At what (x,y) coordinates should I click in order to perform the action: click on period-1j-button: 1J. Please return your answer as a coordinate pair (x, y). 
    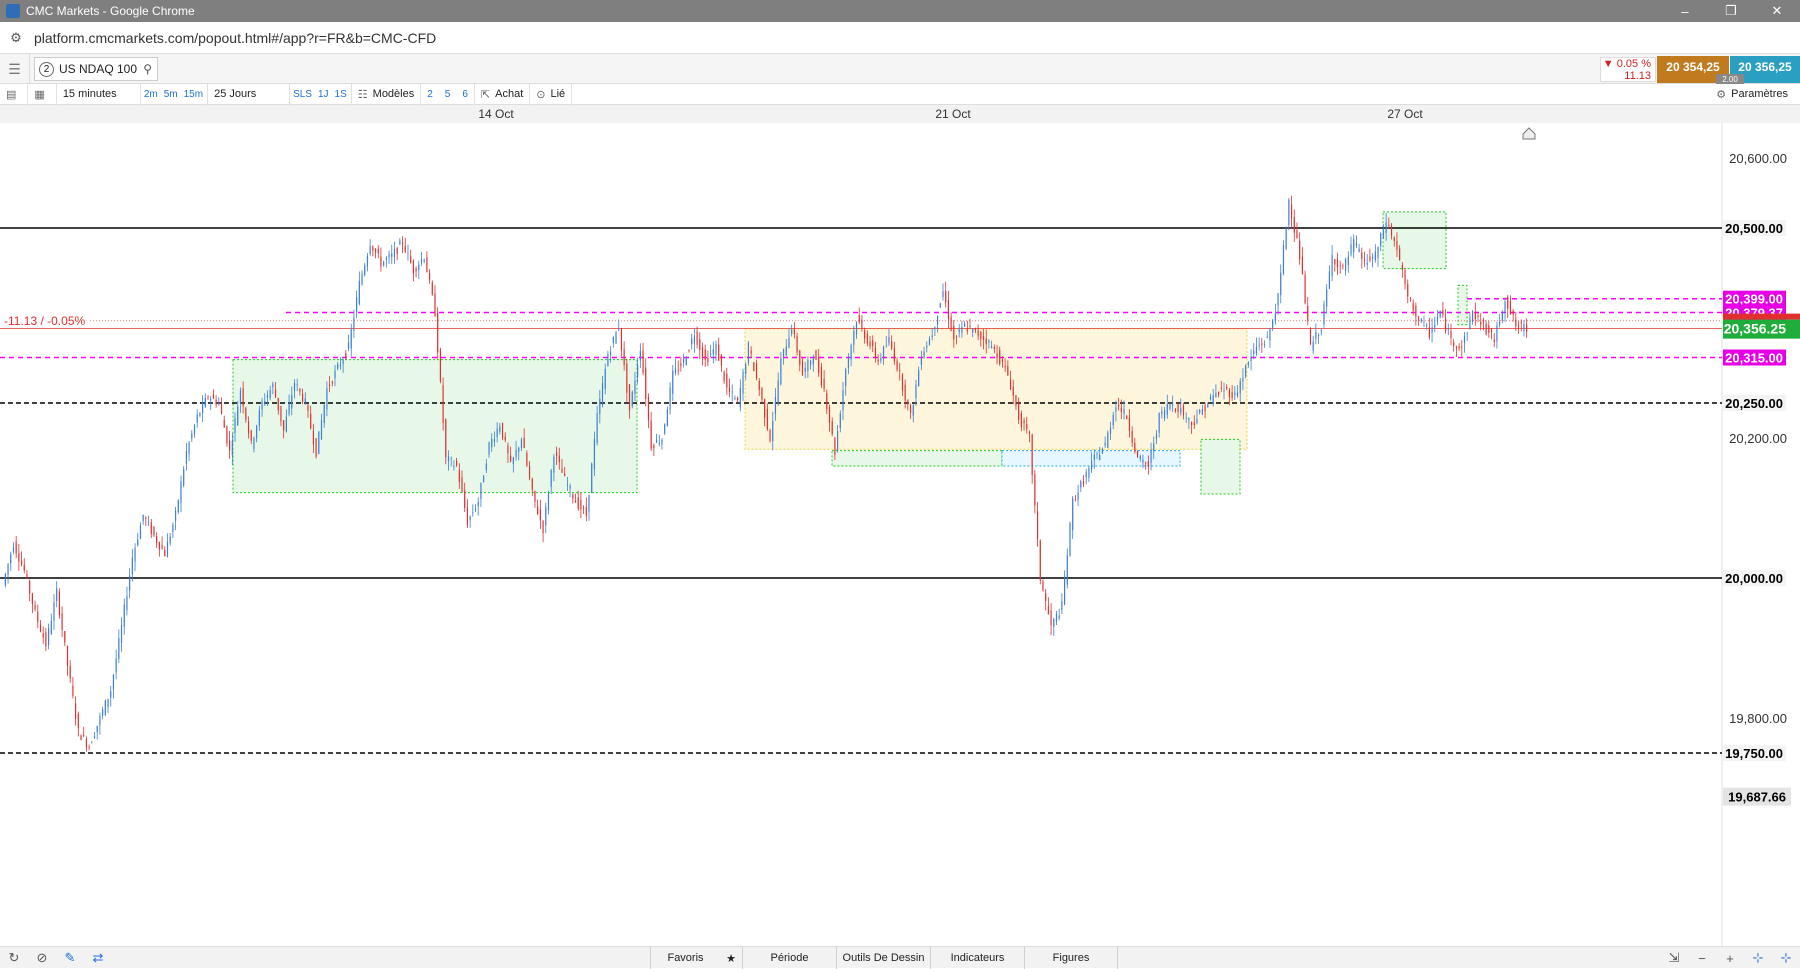
    Looking at the image, I should click on (323, 94).